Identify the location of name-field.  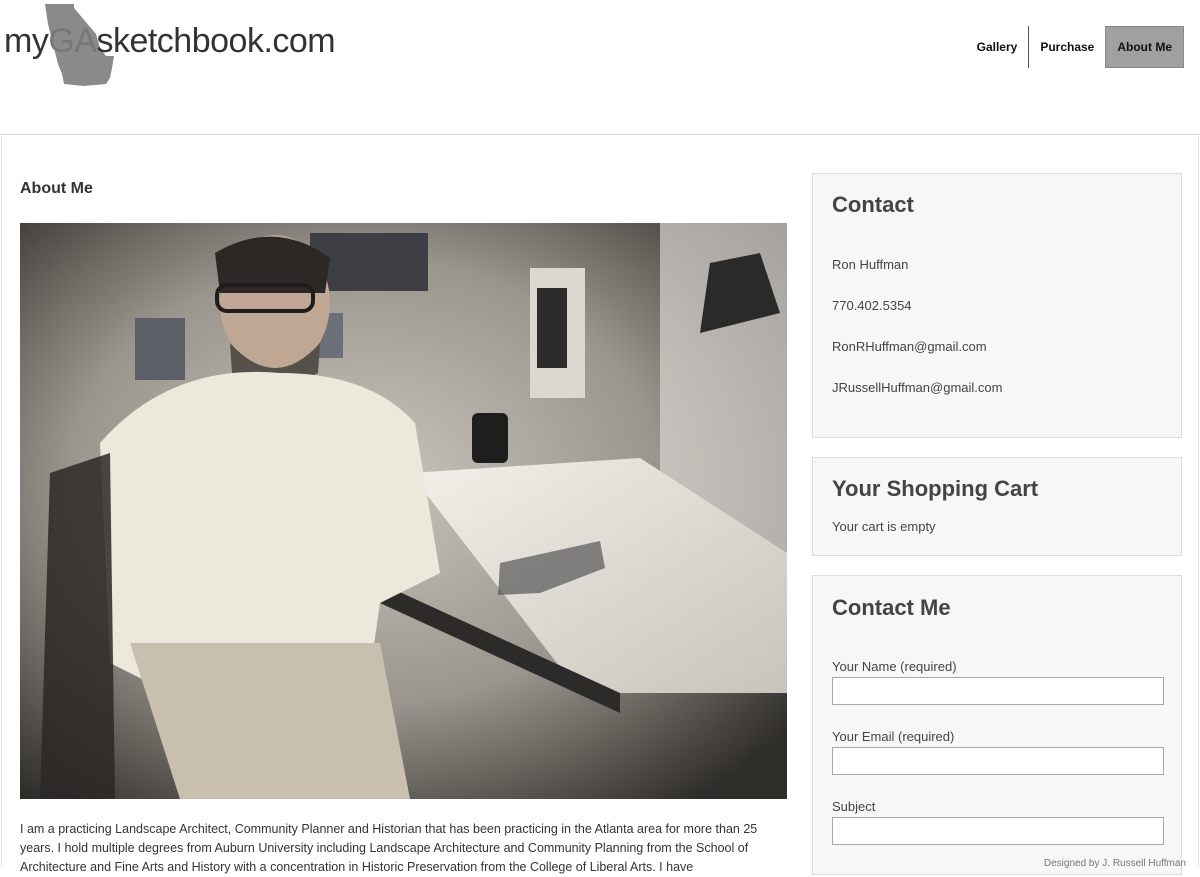
(998, 691).